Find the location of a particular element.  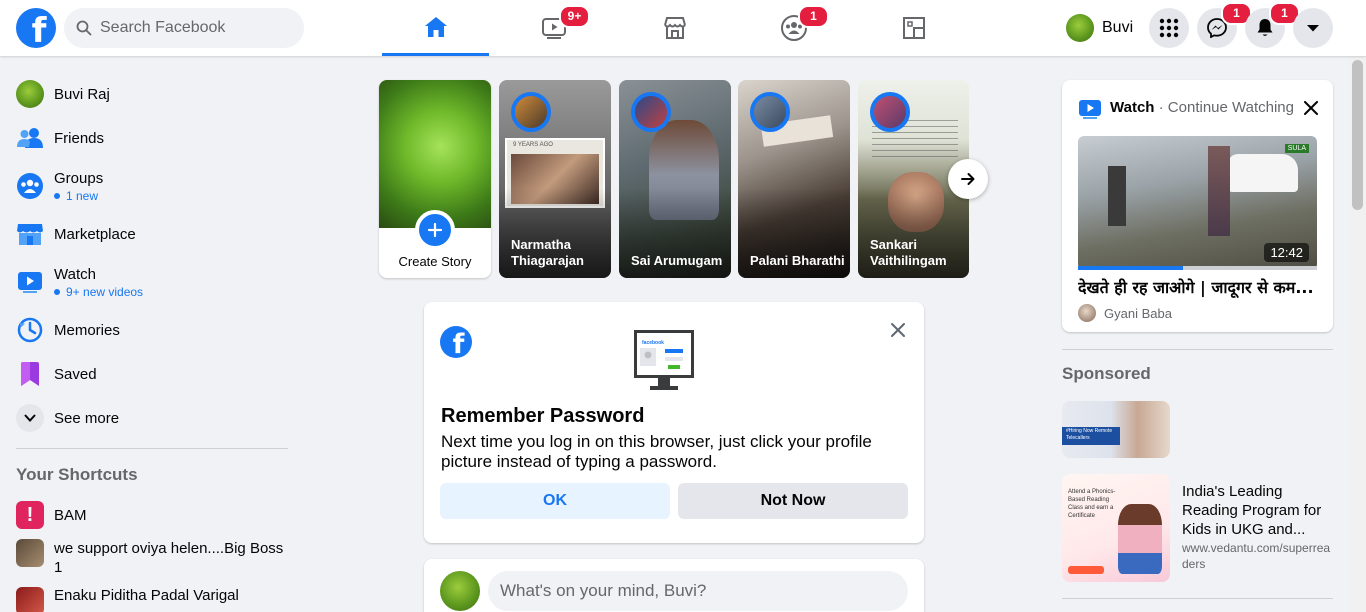

continue-watching-label: Continue Watching is located at coordinates (1230, 107).